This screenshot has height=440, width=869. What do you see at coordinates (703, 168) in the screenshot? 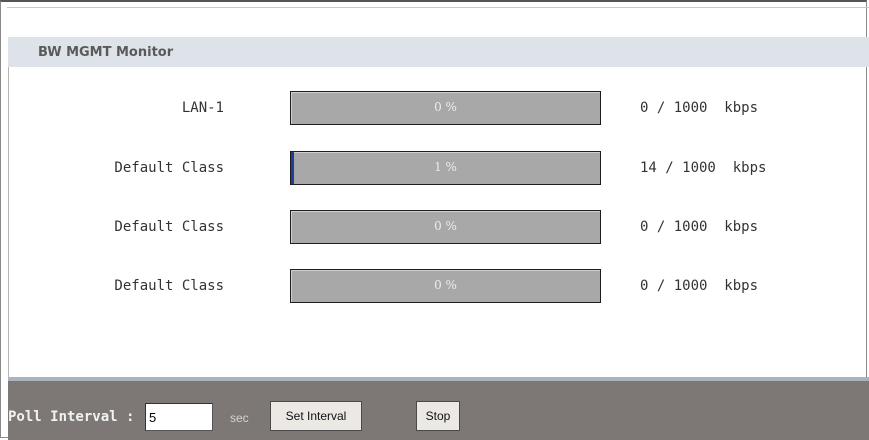
I see `rate-value: 14 / 1000 kbps` at bounding box center [703, 168].